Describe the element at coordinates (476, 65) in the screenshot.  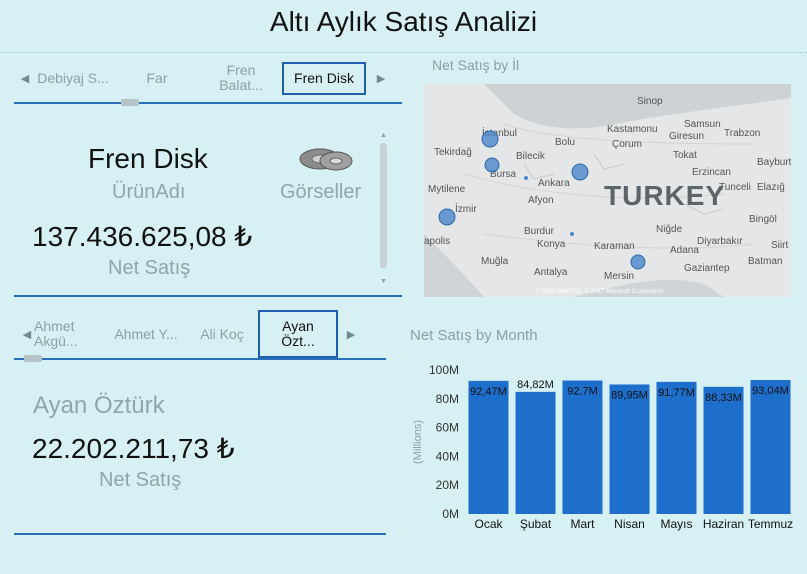
I see `map-title: Net Satış by İl` at that location.